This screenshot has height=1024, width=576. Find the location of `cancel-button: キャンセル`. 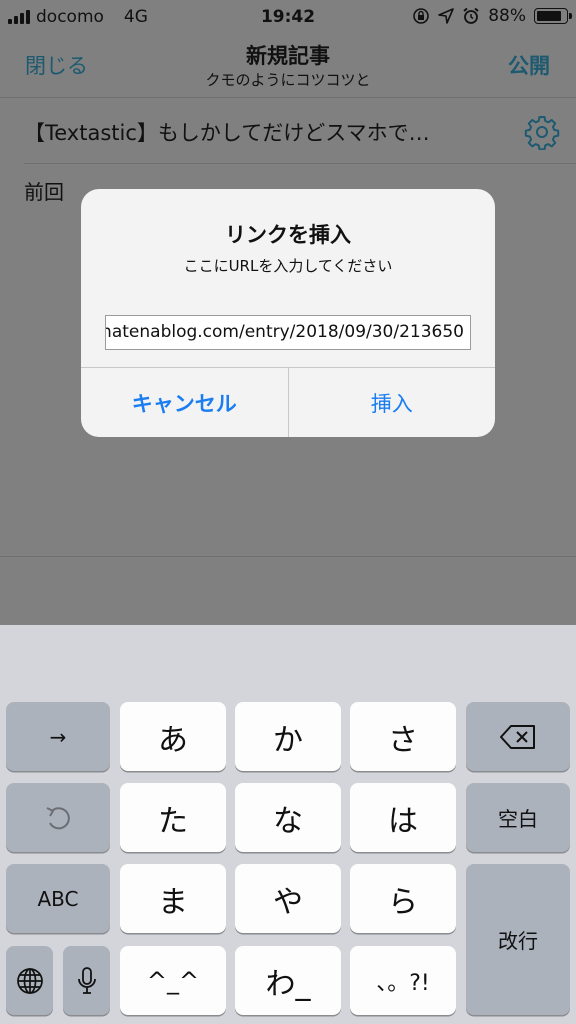

cancel-button: キャンセル is located at coordinates (185, 402).